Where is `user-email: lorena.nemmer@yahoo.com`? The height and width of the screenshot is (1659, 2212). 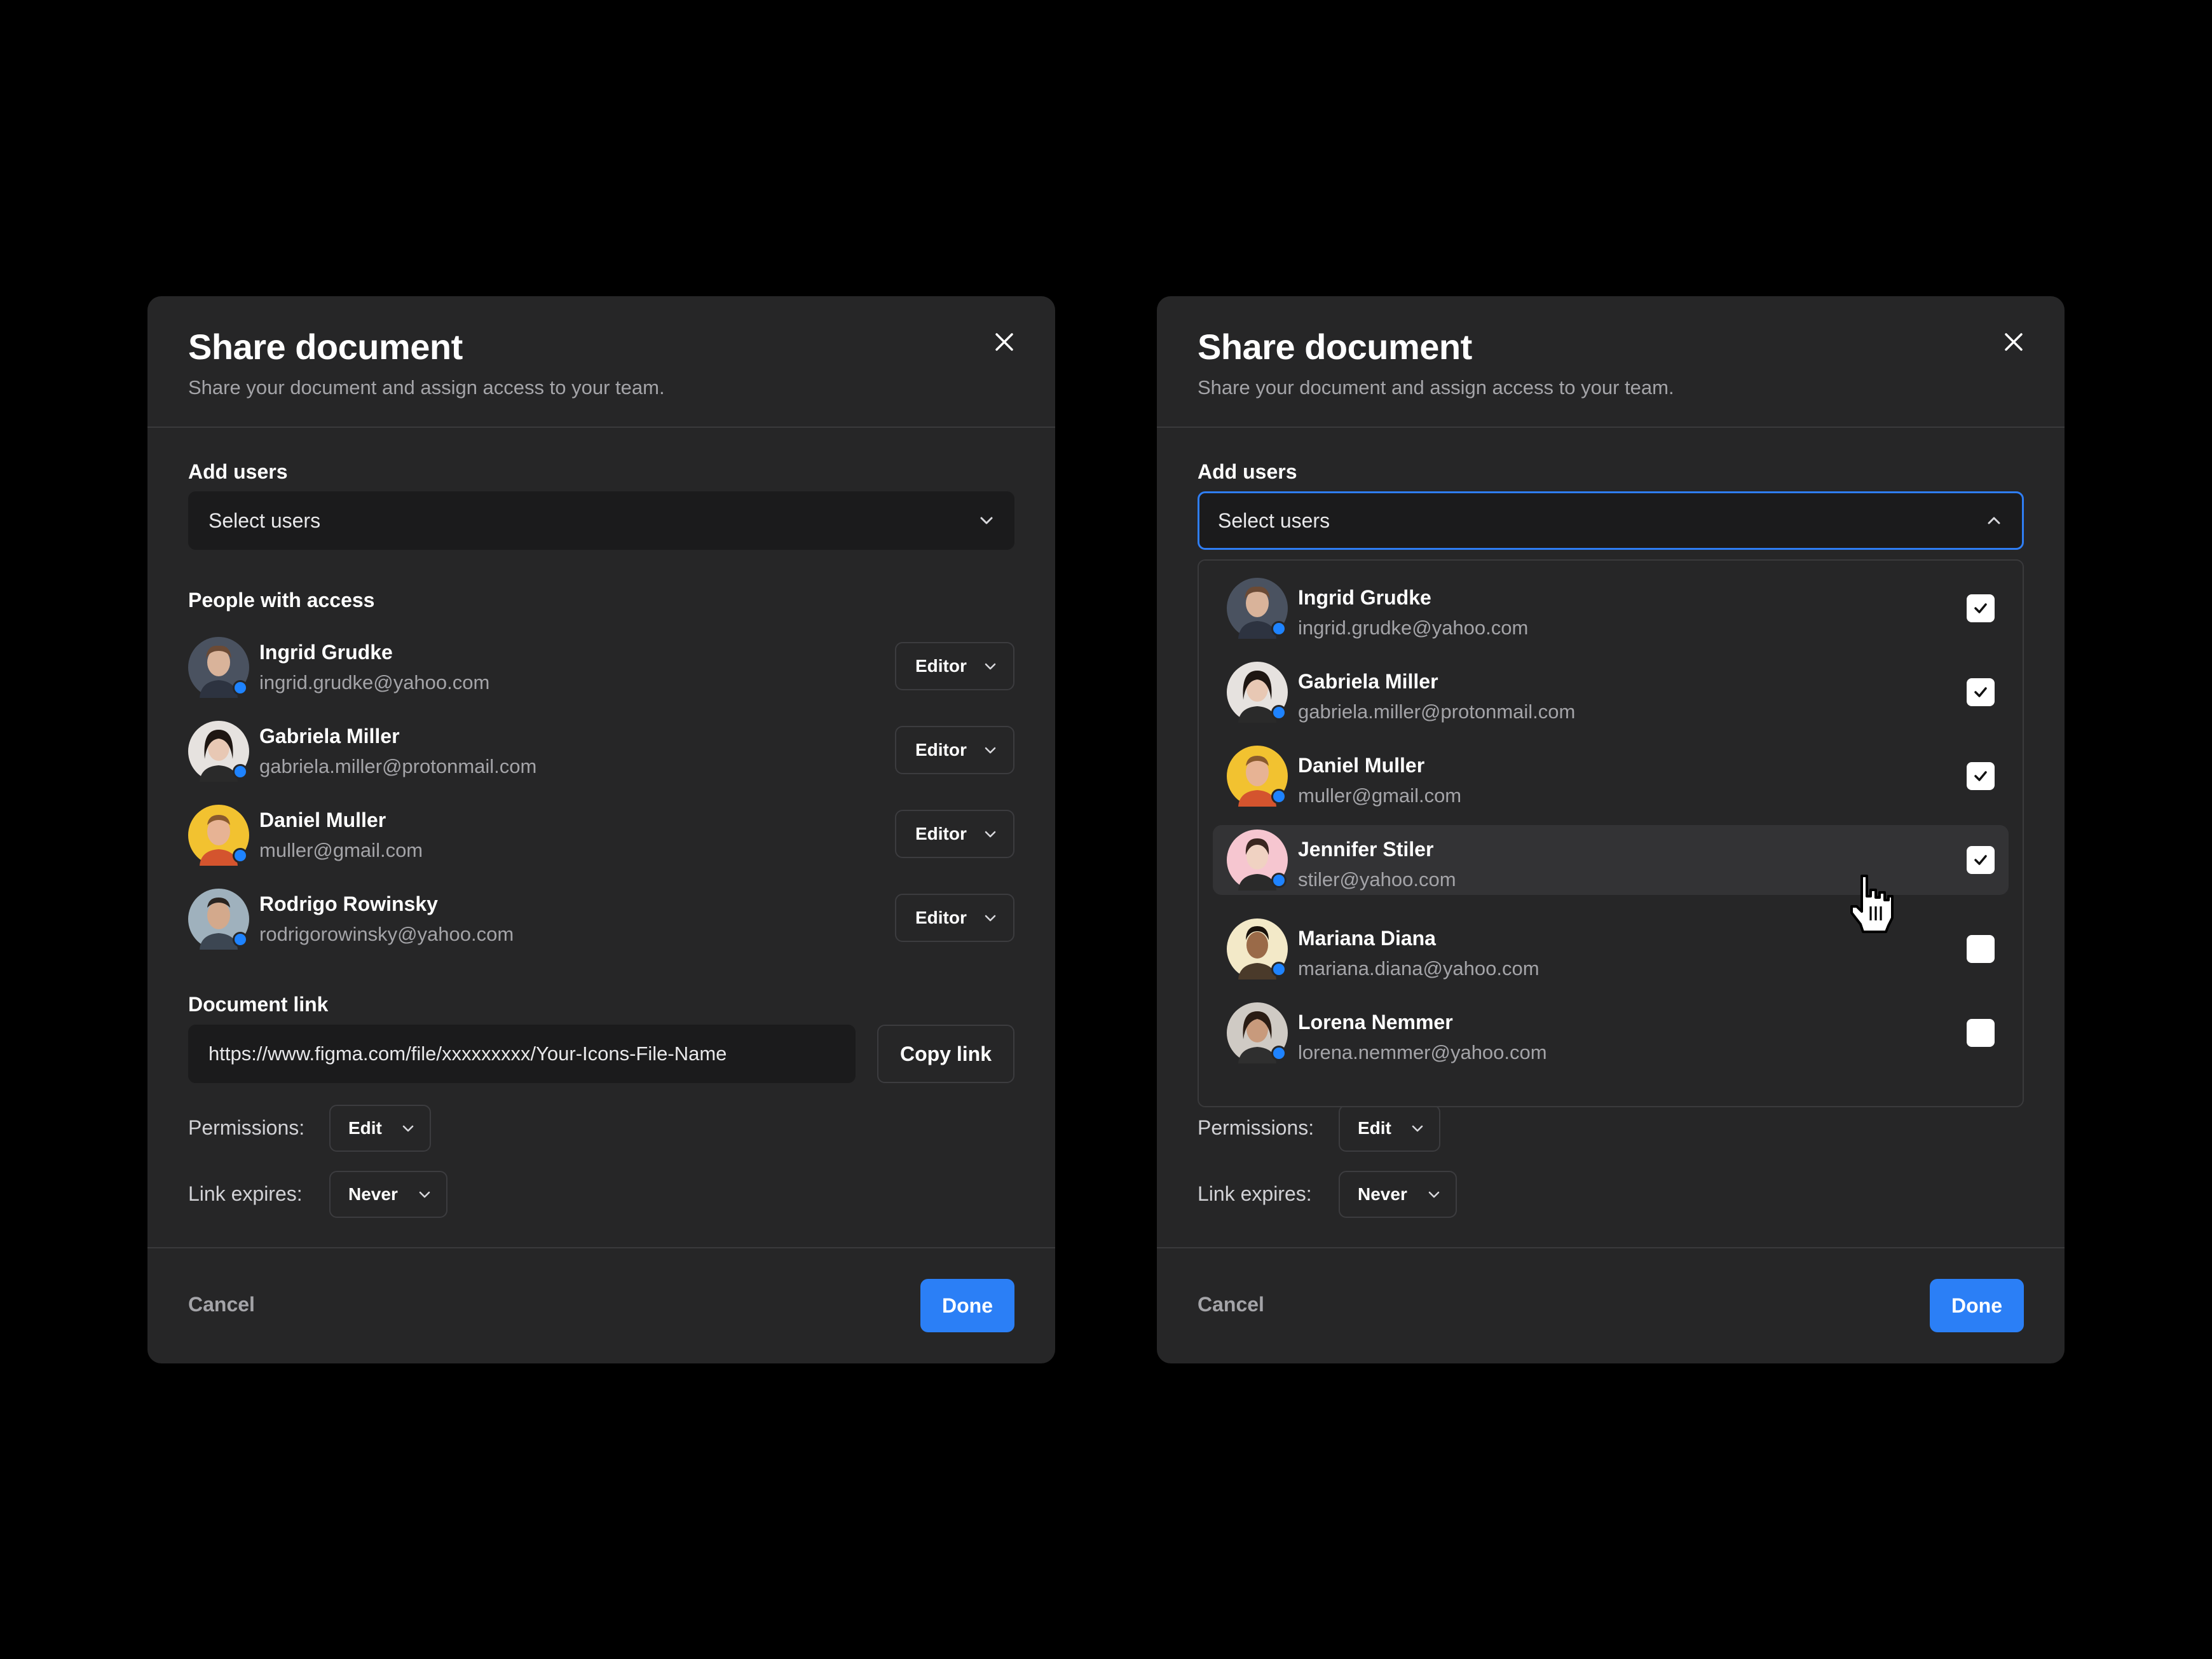 user-email: lorena.nemmer@yahoo.com is located at coordinates (1422, 1052).